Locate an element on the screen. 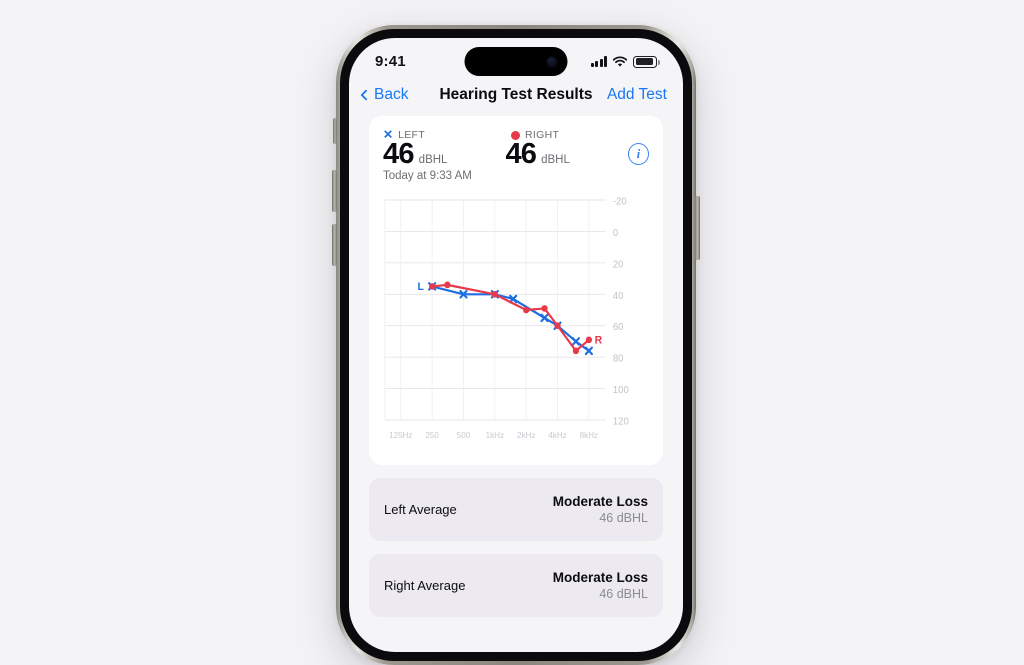  x-marker-icon: ✕ is located at coordinates (388, 134).